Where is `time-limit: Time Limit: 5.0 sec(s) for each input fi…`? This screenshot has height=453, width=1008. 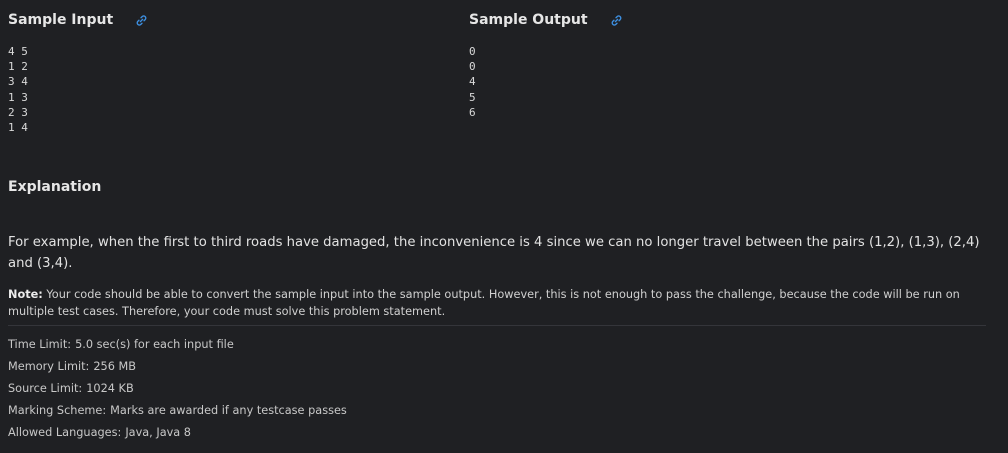
time-limit: Time Limit: 5.0 sec(s) for each input fi… is located at coordinates (177, 347).